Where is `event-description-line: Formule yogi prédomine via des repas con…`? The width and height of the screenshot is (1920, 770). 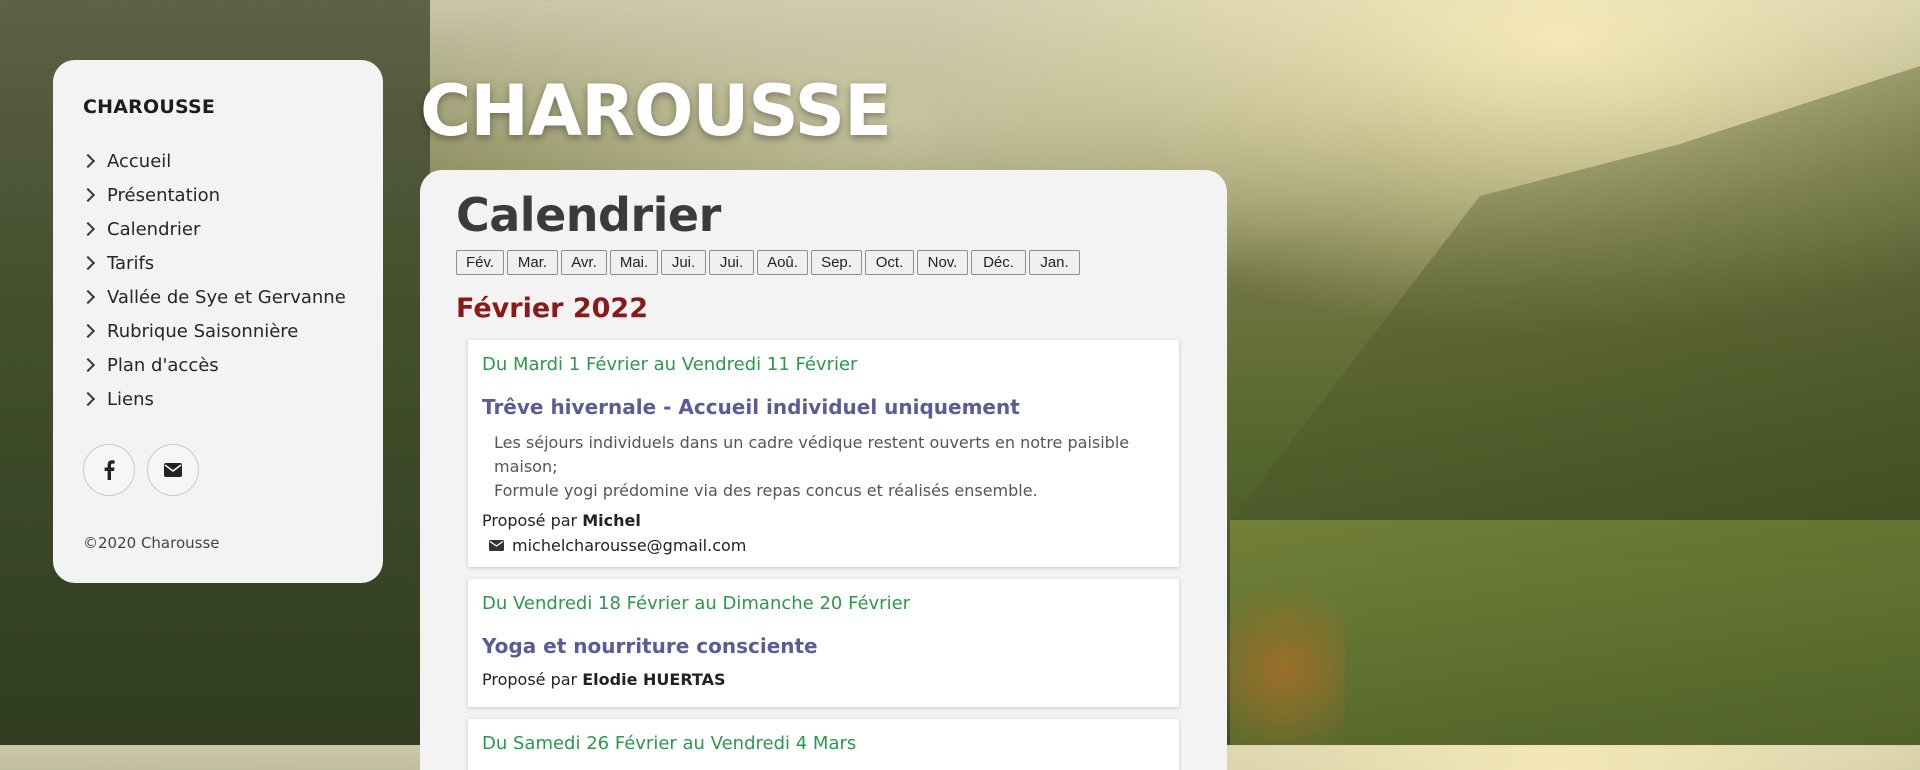
event-description-line: Formule yogi prédomine via des repas con… is located at coordinates (766, 490).